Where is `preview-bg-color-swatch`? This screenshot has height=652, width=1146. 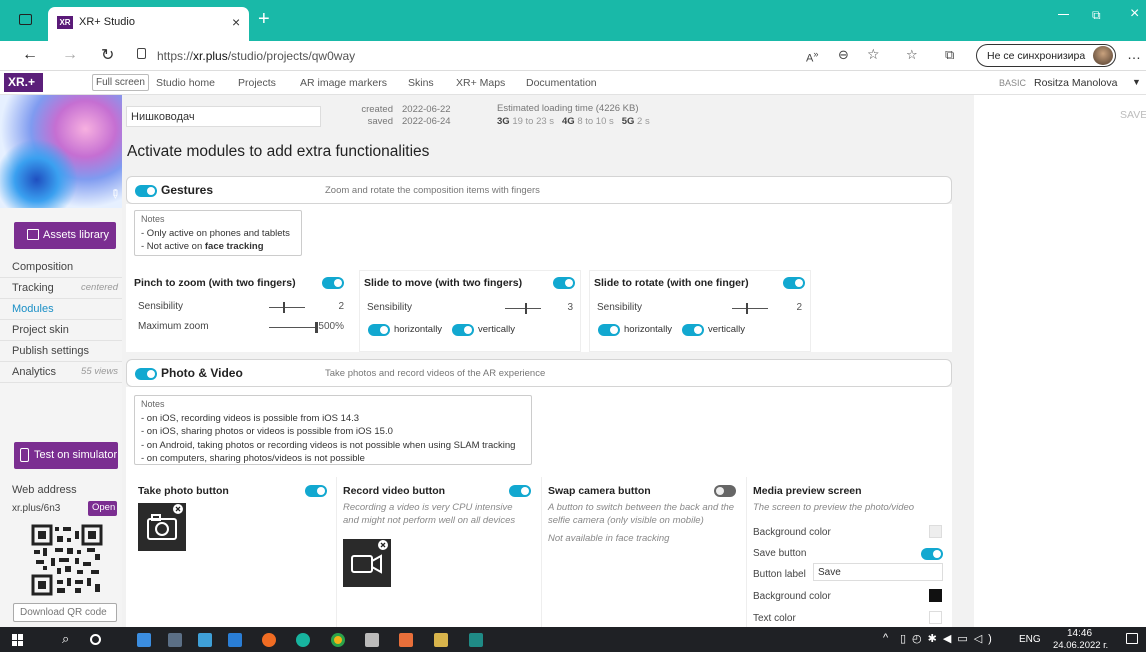
preview-bg-color-swatch is located at coordinates (935, 531).